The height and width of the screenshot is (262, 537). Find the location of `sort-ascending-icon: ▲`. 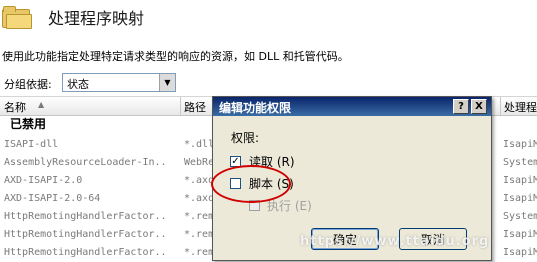

sort-ascending-icon: ▲ is located at coordinates (41, 104).